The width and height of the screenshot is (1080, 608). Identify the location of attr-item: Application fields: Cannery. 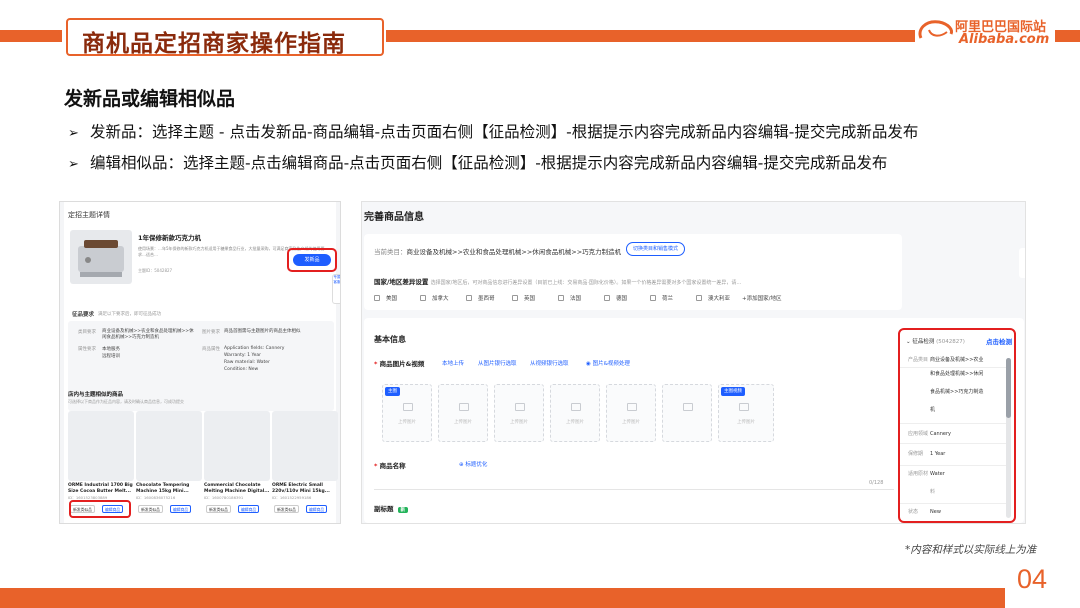
(254, 348).